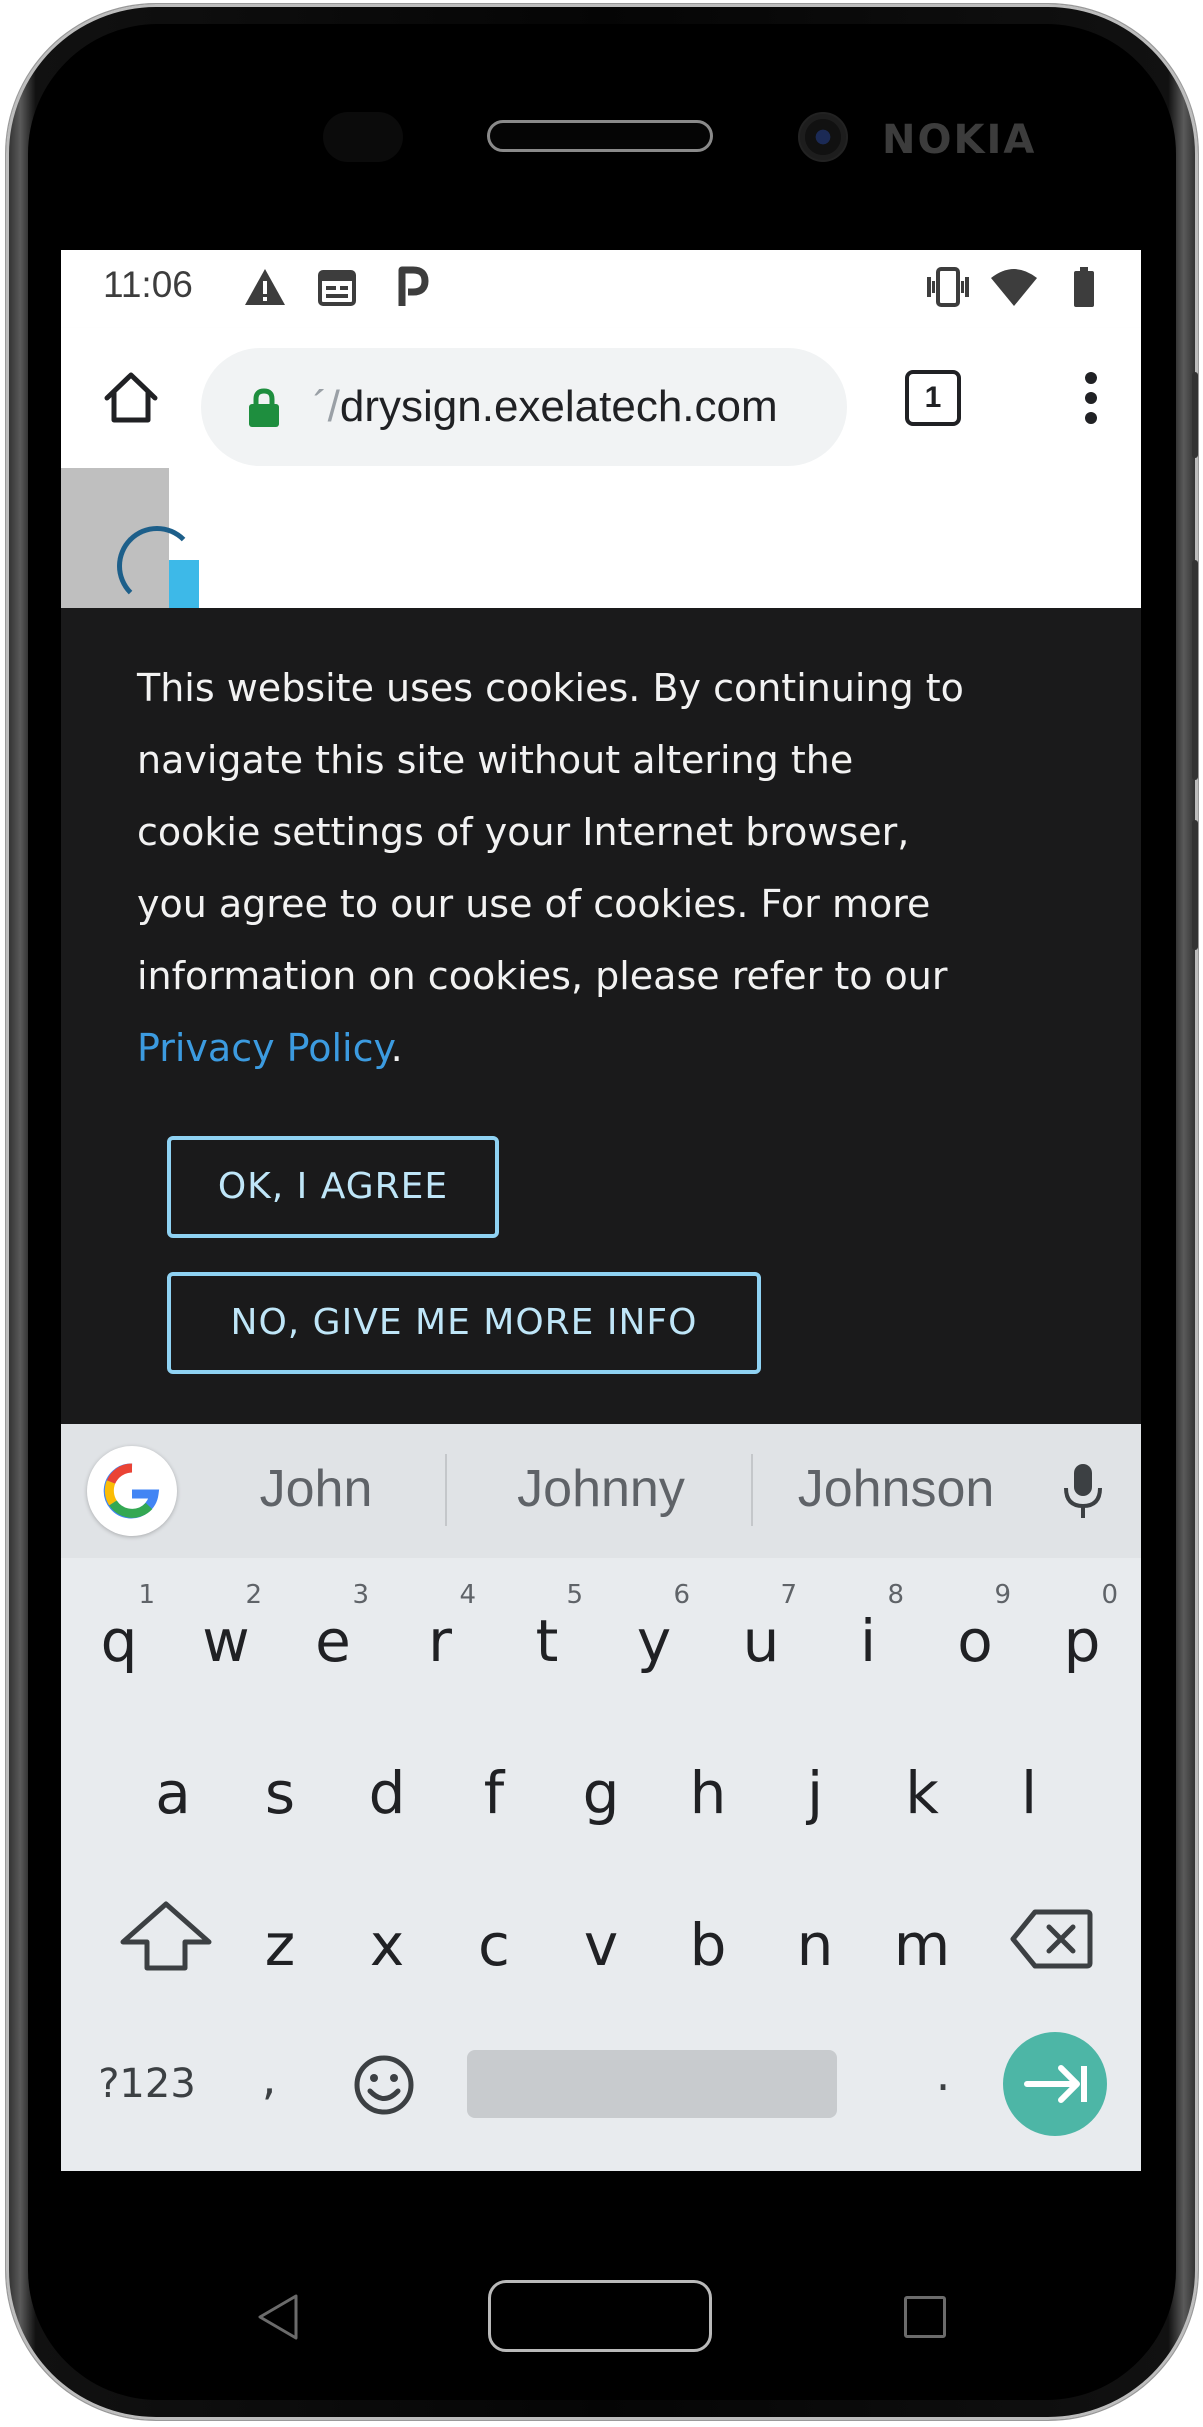  Describe the element at coordinates (265, 287) in the screenshot. I see `warning-icon` at that location.